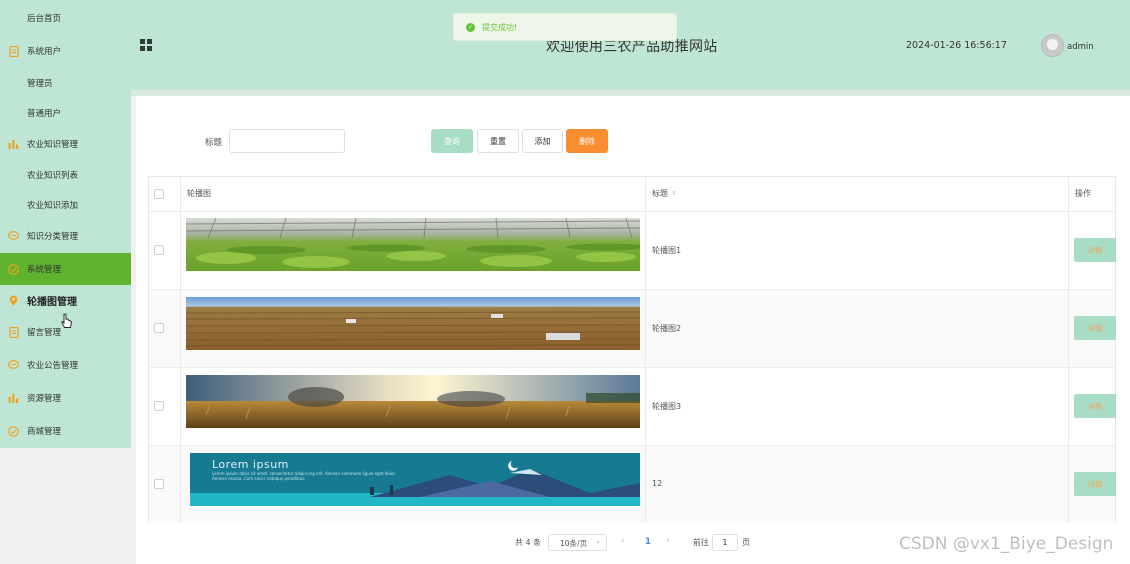 The width and height of the screenshot is (1130, 564). What do you see at coordinates (40, 84) in the screenshot?
I see `sidebar-item-label: 管理员` at bounding box center [40, 84].